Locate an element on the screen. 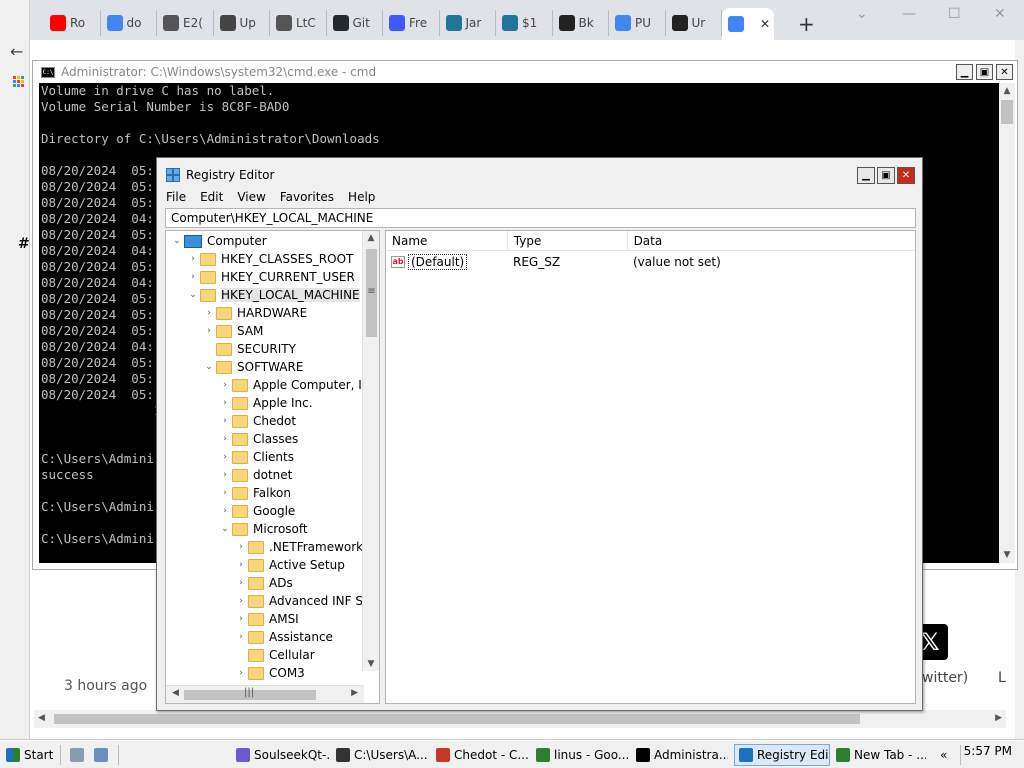 This screenshot has height=768, width=1024. apps-grid-icon is located at coordinates (19, 82).